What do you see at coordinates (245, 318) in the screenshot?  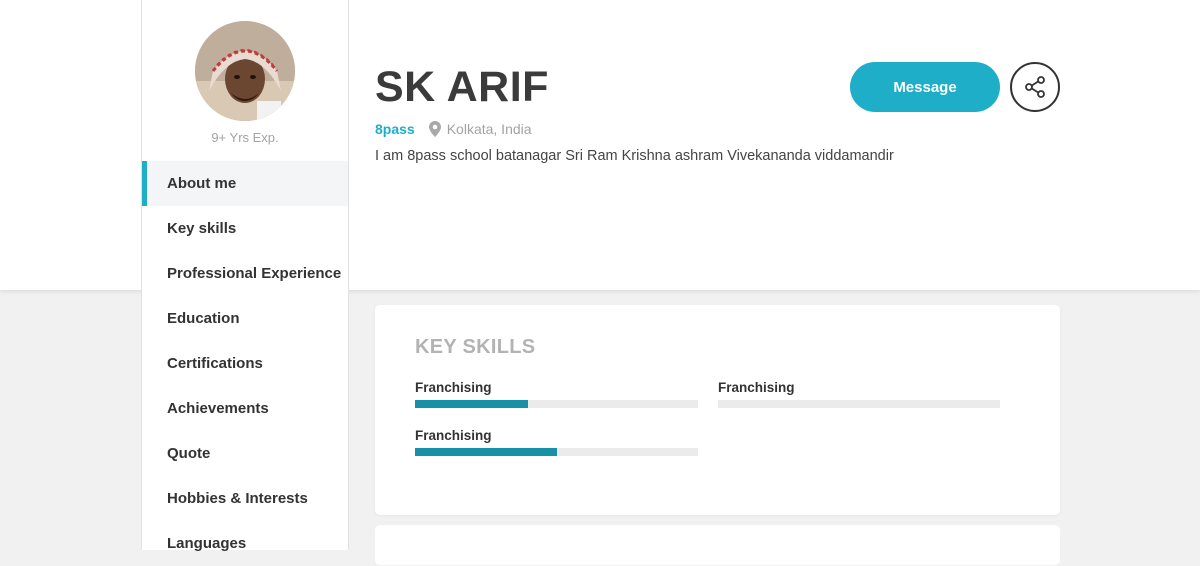 I see `sidebar-item-education: Education` at bounding box center [245, 318].